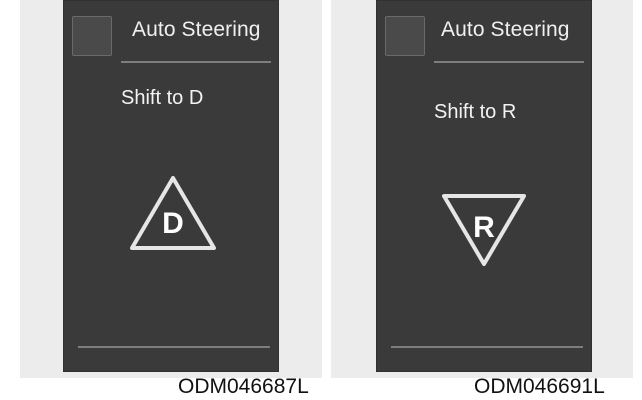  I want to click on triangle-down-warning-icon: R, so click(484, 230).